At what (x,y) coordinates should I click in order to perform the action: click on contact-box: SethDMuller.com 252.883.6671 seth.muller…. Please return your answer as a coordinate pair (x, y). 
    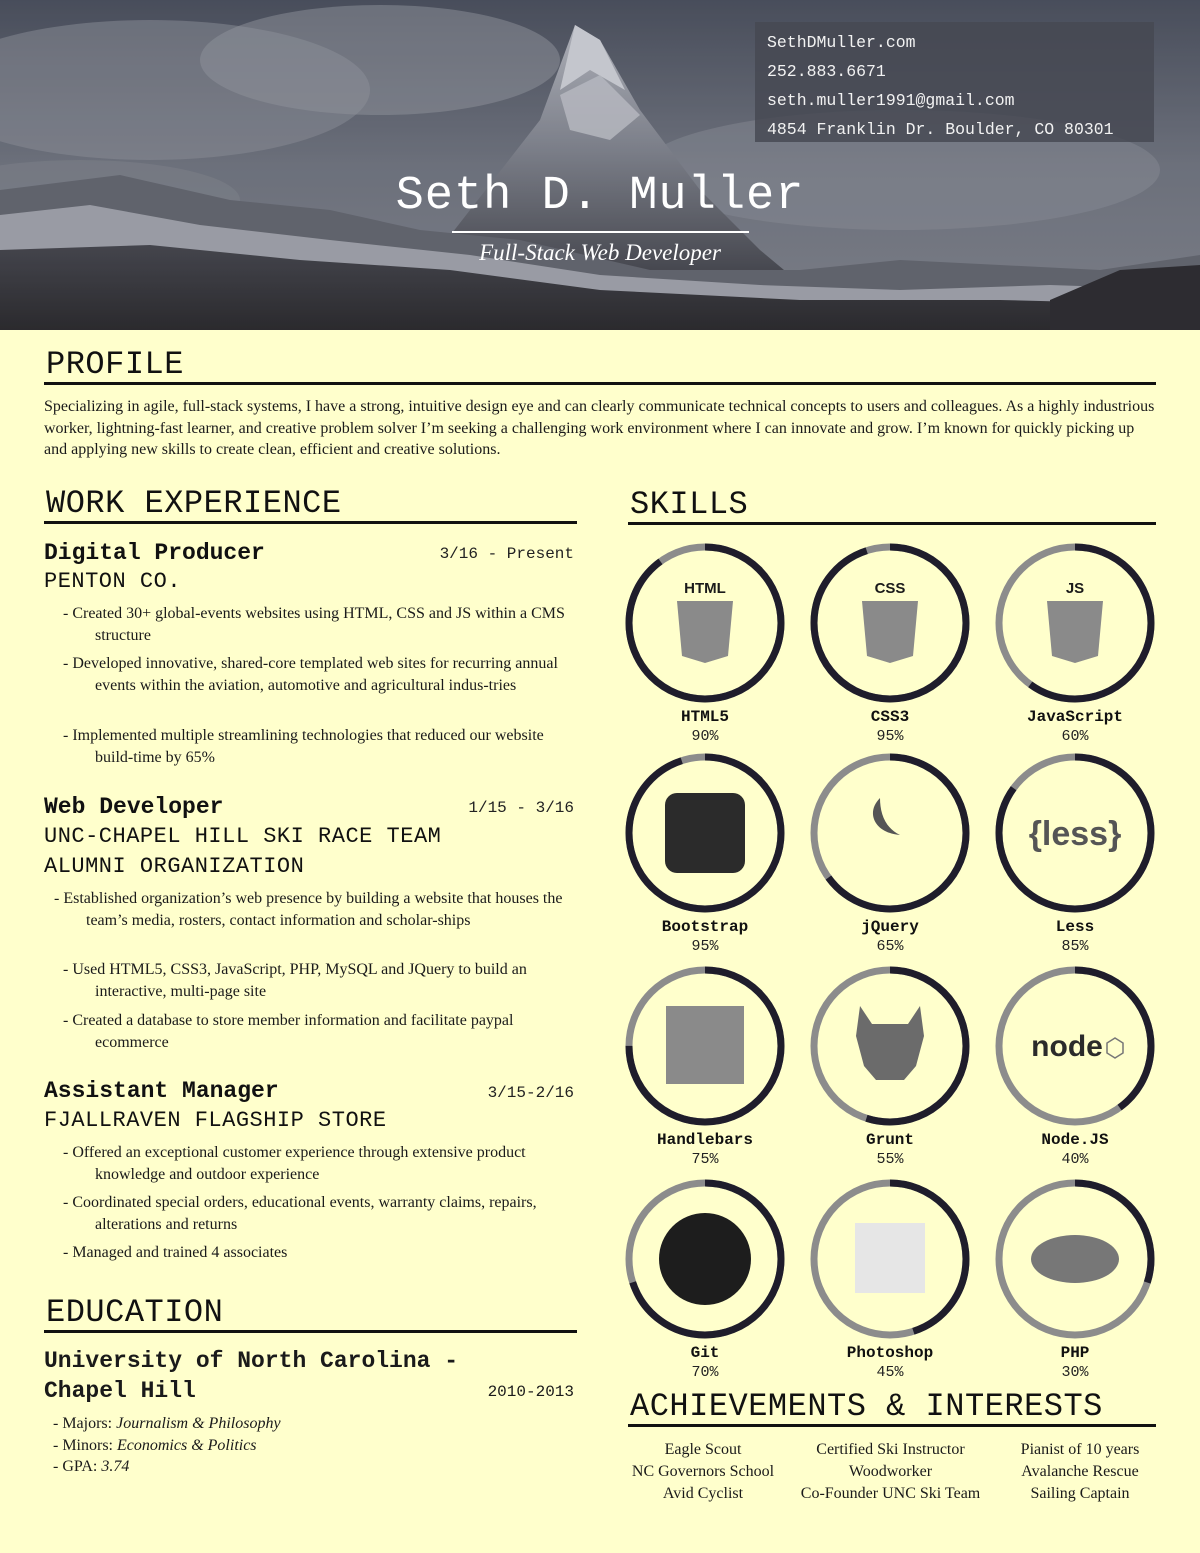
    Looking at the image, I should click on (954, 82).